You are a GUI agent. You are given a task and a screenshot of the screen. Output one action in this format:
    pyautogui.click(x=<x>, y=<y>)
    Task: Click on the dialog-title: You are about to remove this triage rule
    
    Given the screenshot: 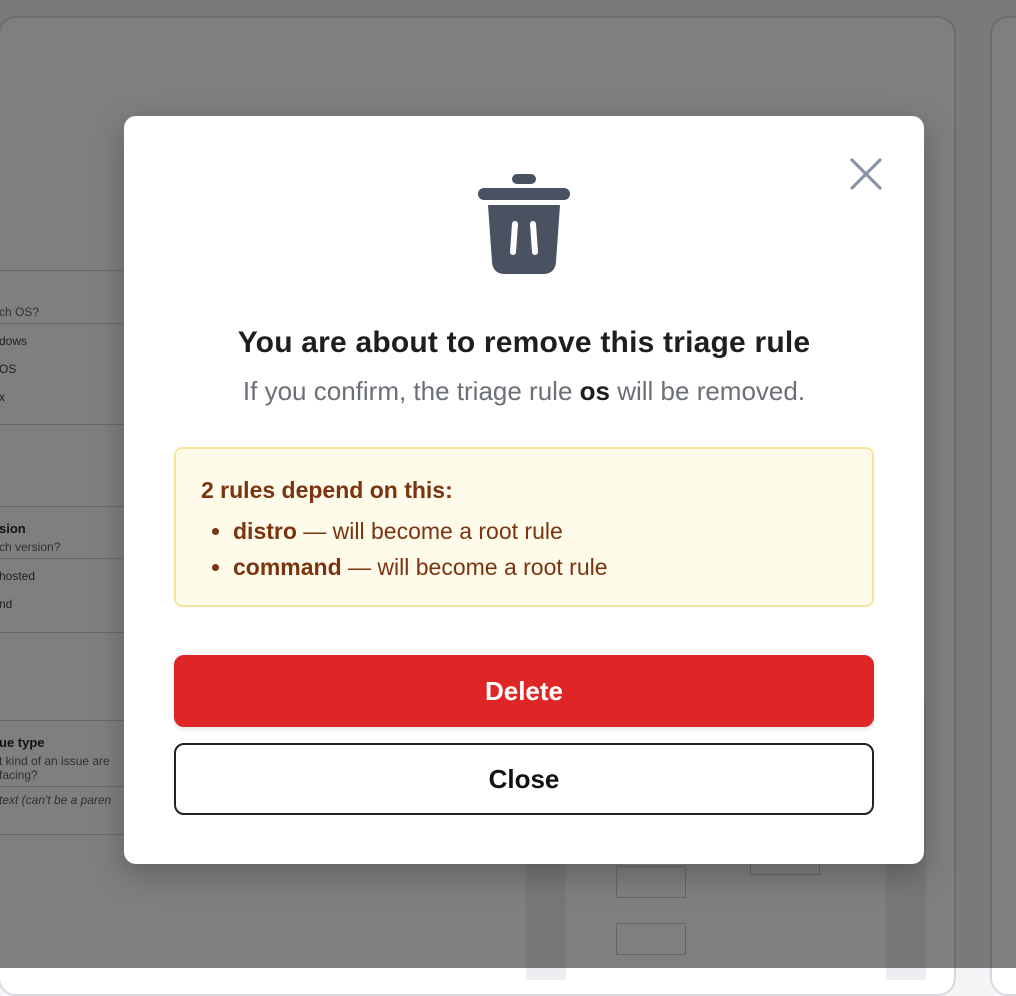 What is the action you would take?
    pyautogui.click(x=524, y=342)
    